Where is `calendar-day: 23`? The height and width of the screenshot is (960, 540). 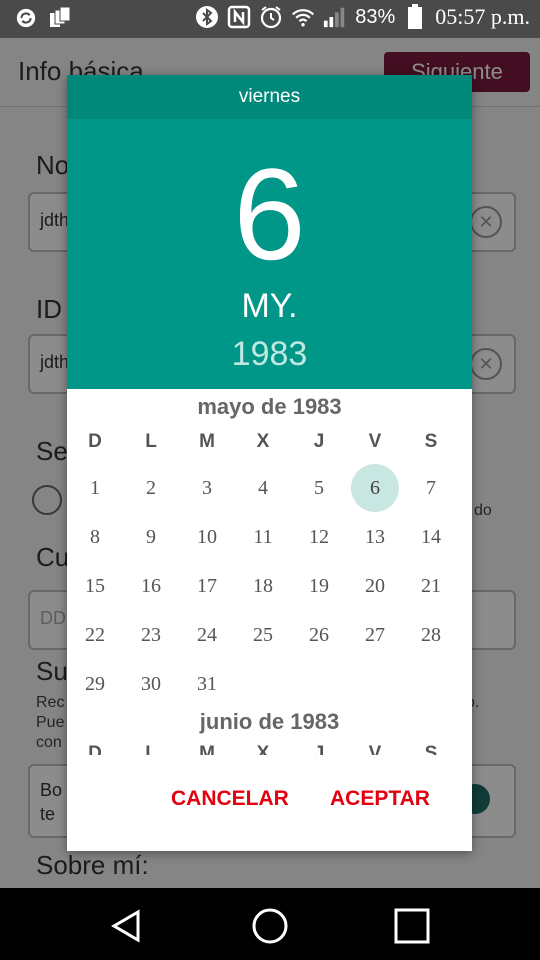
calendar-day: 23 is located at coordinates (151, 635).